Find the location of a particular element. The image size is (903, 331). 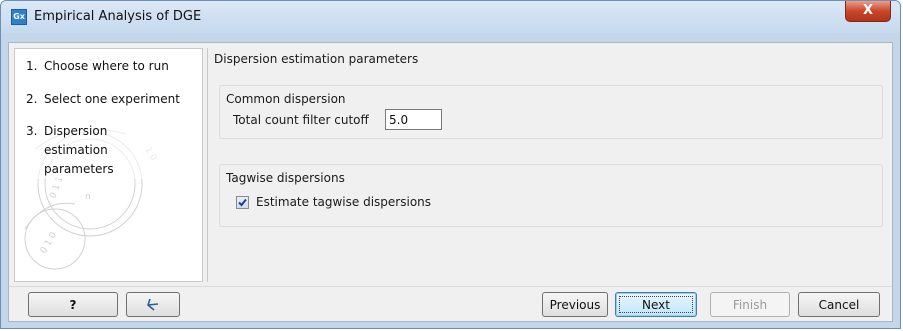

step-item-1: 1. Choose where to run is located at coordinates (111, 66).